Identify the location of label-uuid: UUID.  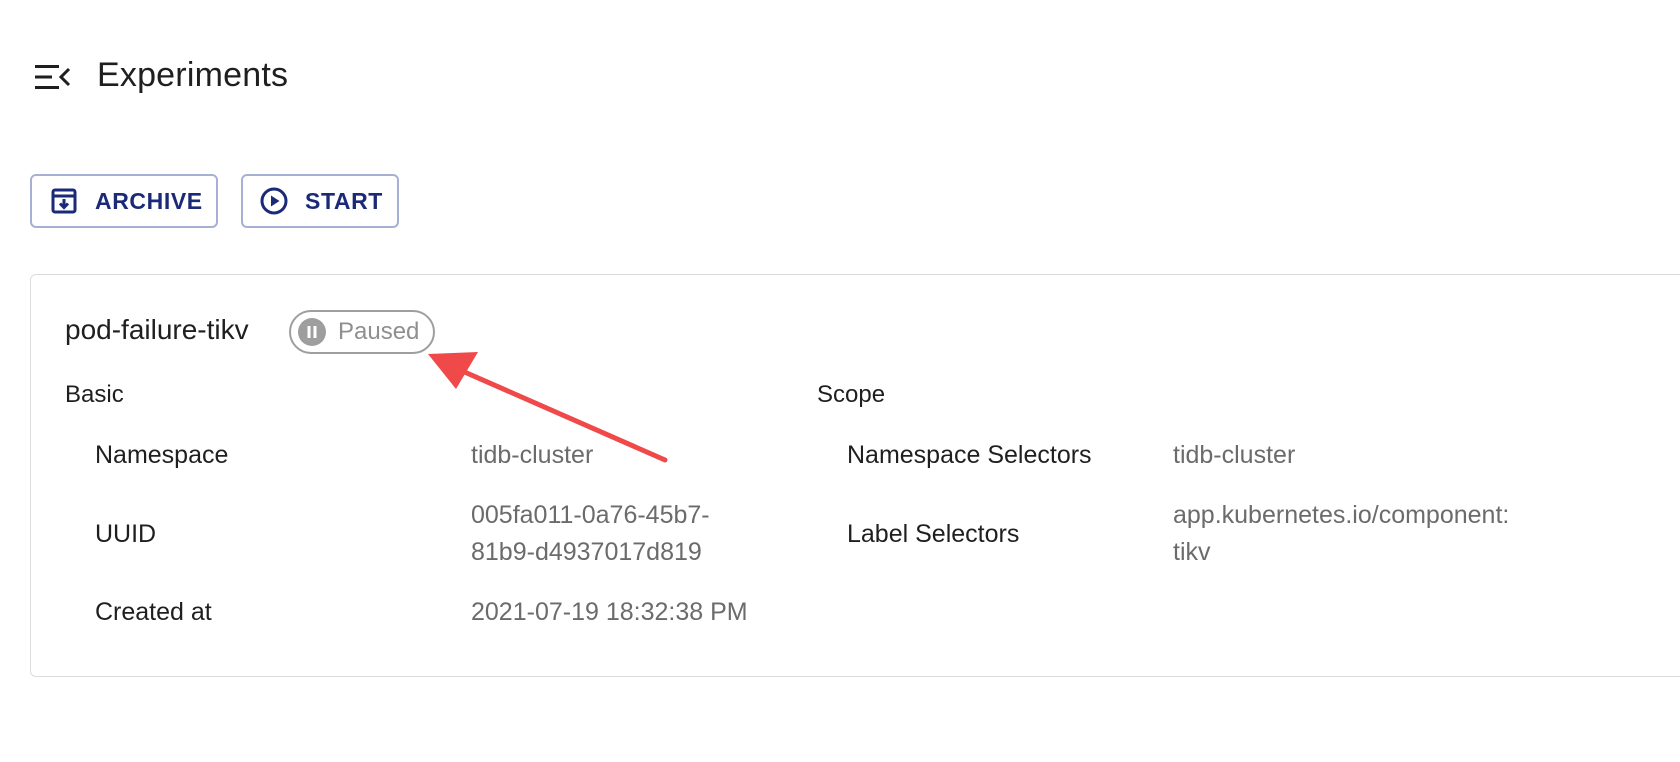
(126, 534).